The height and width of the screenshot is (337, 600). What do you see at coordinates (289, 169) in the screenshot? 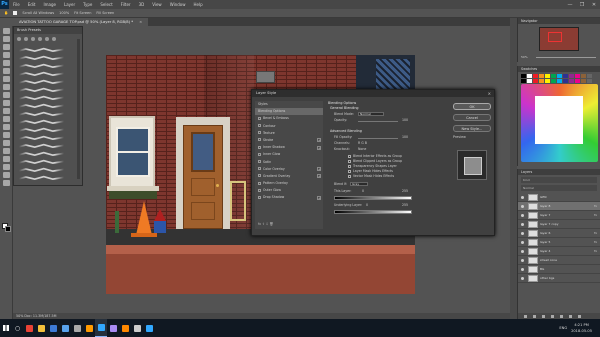
I see `style-item: Color Overlay +` at bounding box center [289, 169].